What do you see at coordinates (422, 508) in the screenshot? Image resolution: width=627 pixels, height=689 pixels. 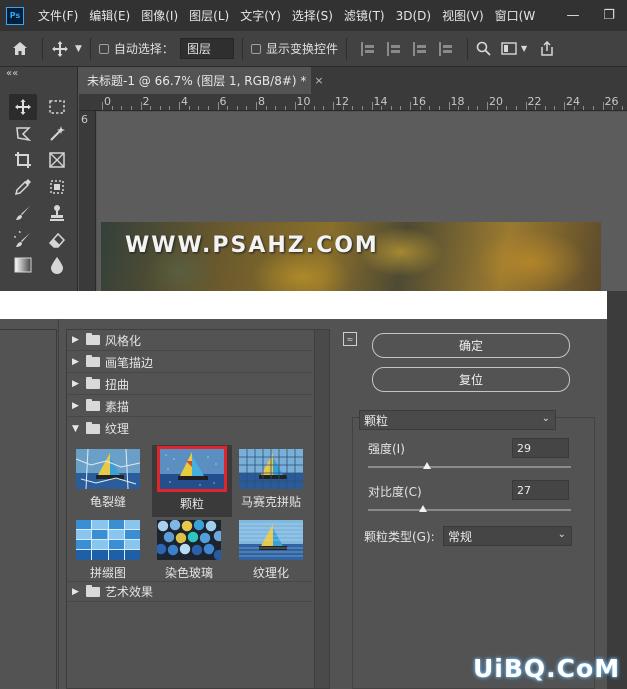 I see `contrast-slider-thumb` at bounding box center [422, 508].